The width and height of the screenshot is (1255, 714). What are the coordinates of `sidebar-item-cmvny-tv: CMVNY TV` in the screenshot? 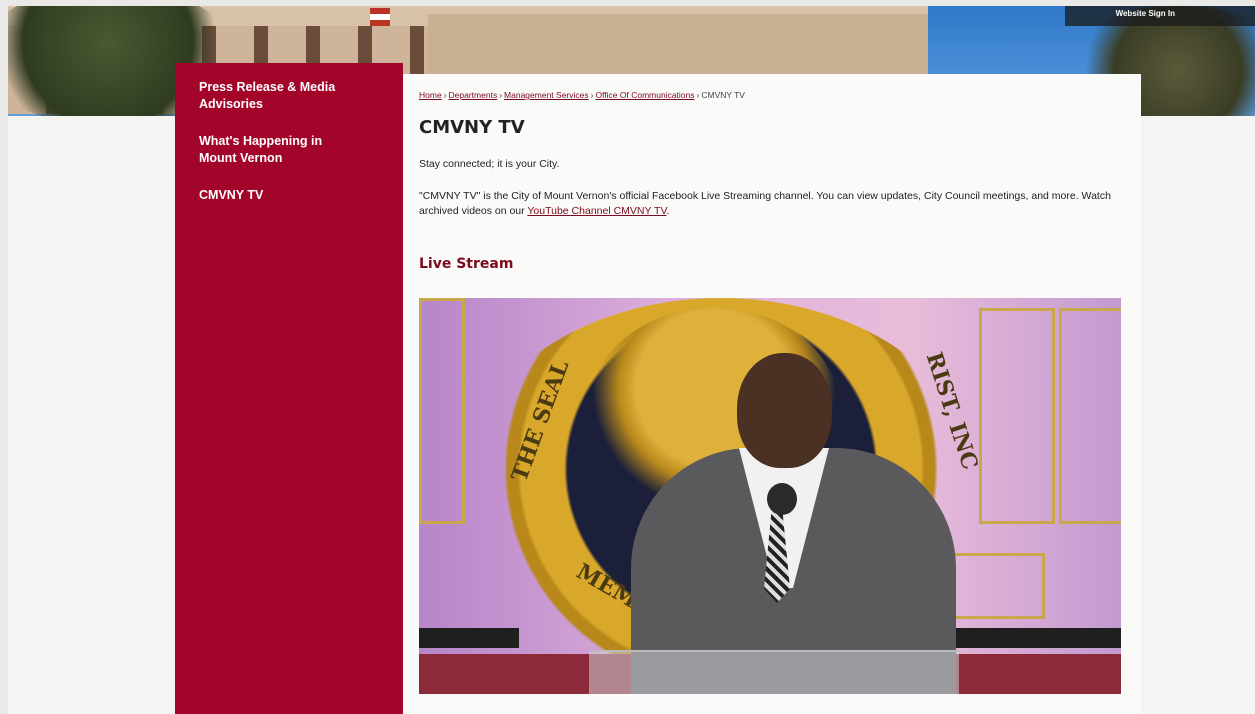 It's located at (289, 195).